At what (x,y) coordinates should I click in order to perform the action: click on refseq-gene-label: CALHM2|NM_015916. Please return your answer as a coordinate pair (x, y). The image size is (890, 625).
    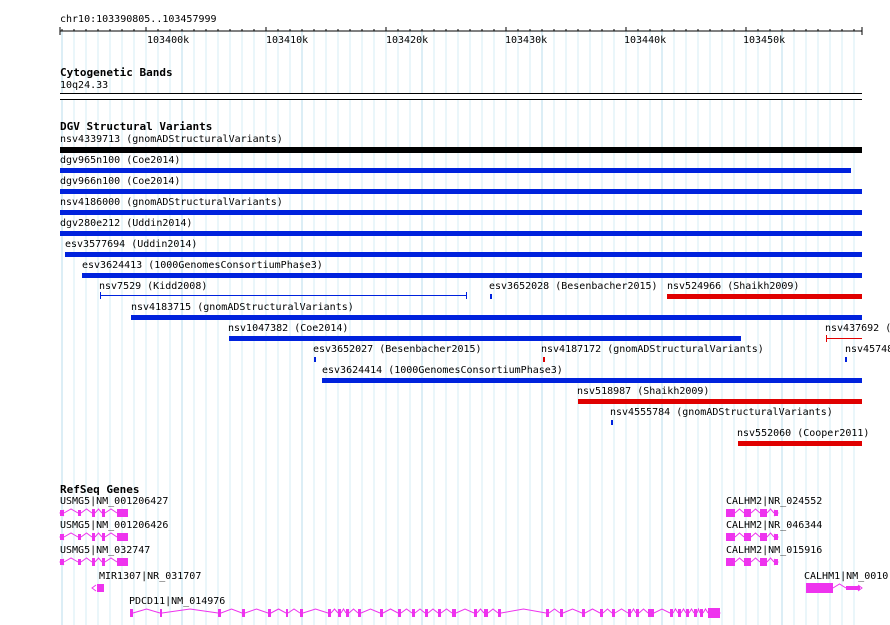
    Looking at the image, I should click on (774, 550).